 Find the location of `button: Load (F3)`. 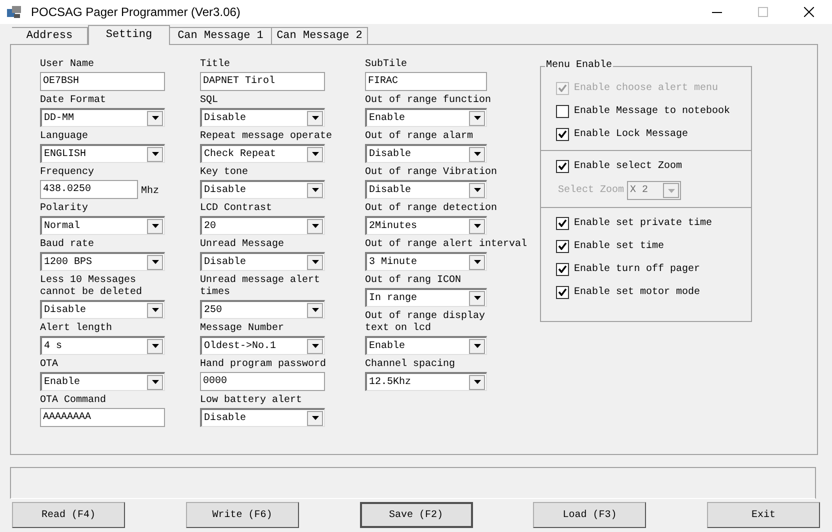

button: Load (F3) is located at coordinates (589, 515).